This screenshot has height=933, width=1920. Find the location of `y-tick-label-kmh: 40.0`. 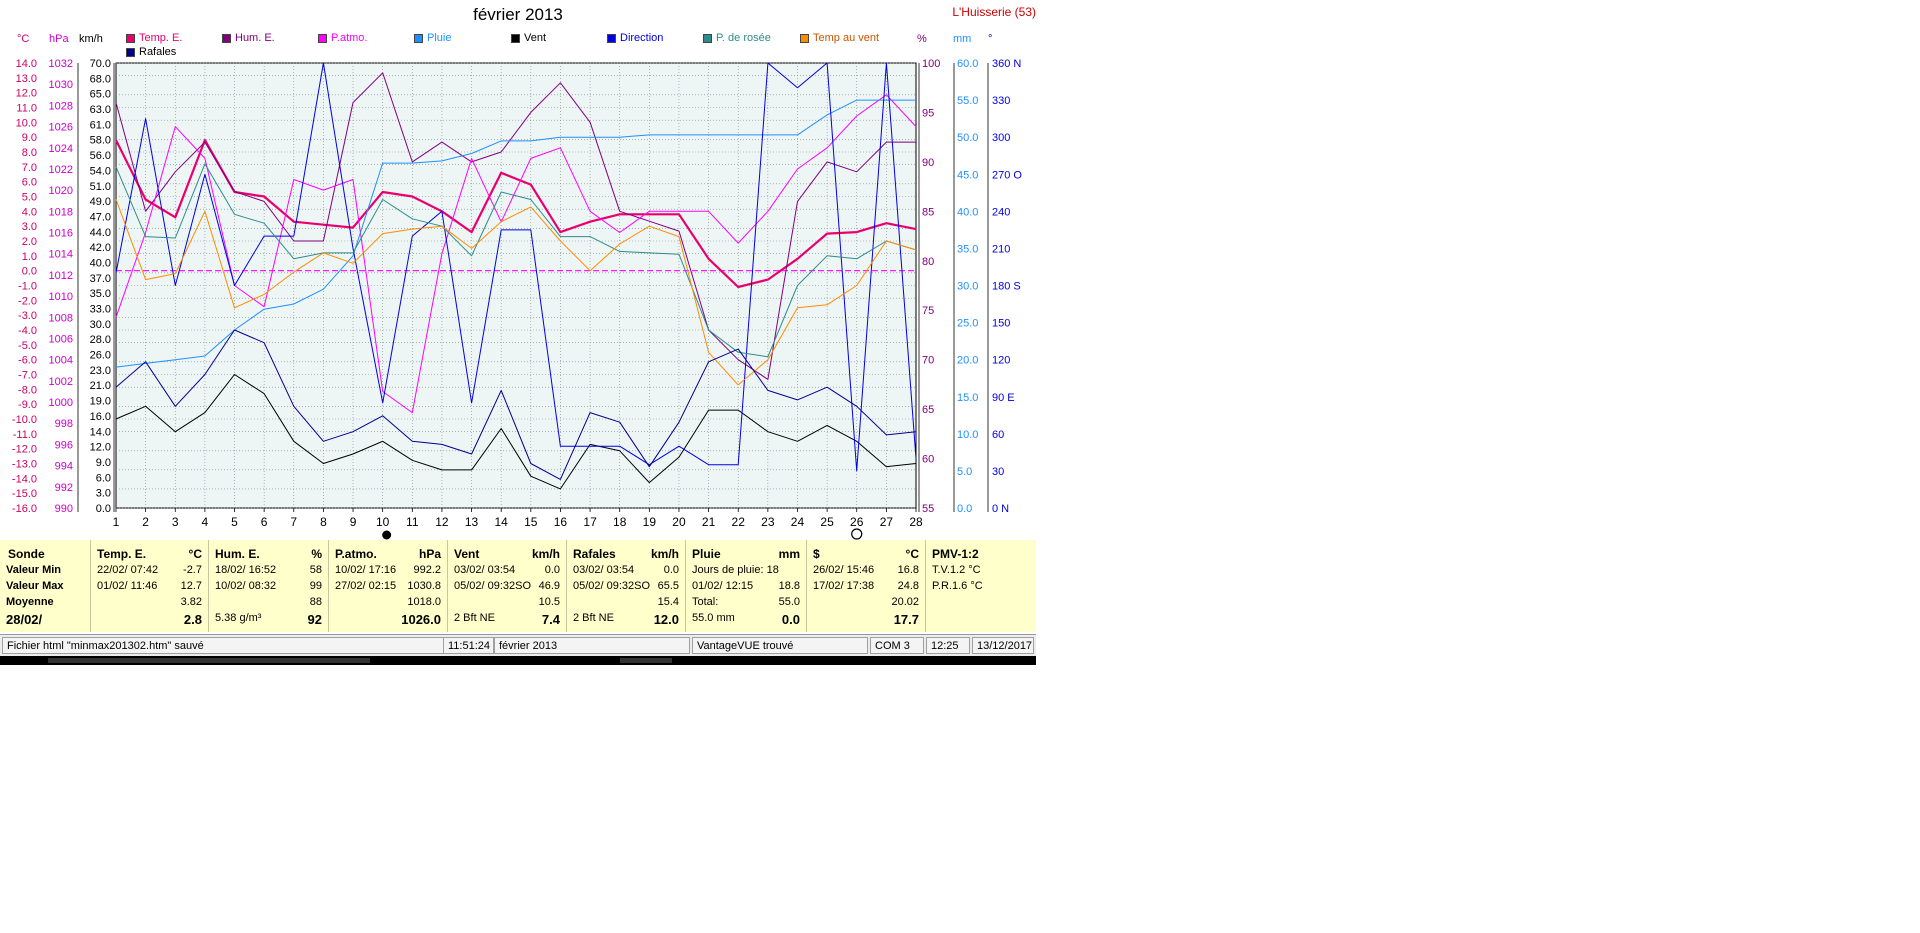

y-tick-label-kmh: 40.0 is located at coordinates (100, 263).